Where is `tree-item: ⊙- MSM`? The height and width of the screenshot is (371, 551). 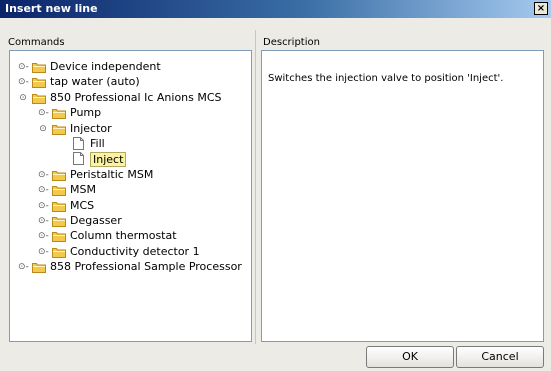 tree-item: ⊙- MSM is located at coordinates (139, 190).